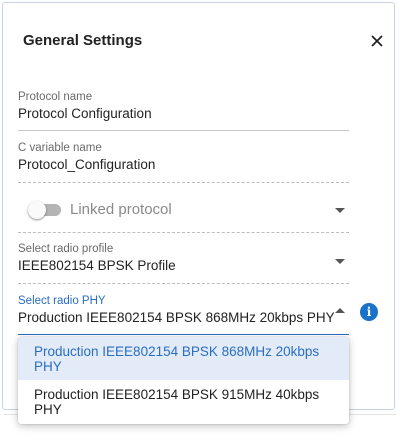 The height and width of the screenshot is (437, 400). Describe the element at coordinates (55, 97) in the screenshot. I see `protocol-name-label: Protocol name` at that location.